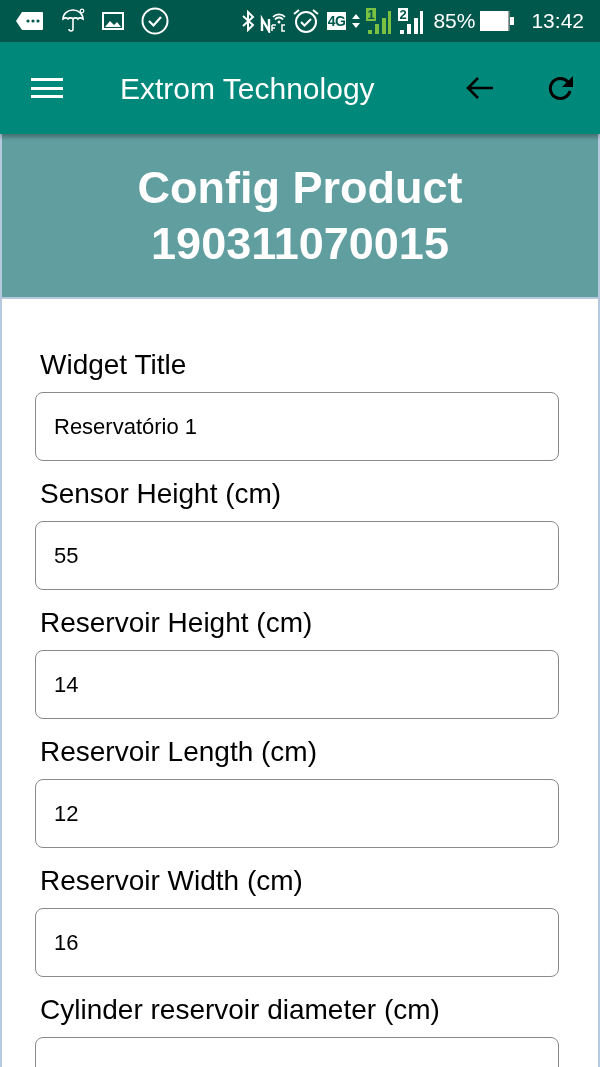 Image resolution: width=600 pixels, height=1067 pixels. Describe the element at coordinates (297, 813) in the screenshot. I see `input-field: 12` at that location.